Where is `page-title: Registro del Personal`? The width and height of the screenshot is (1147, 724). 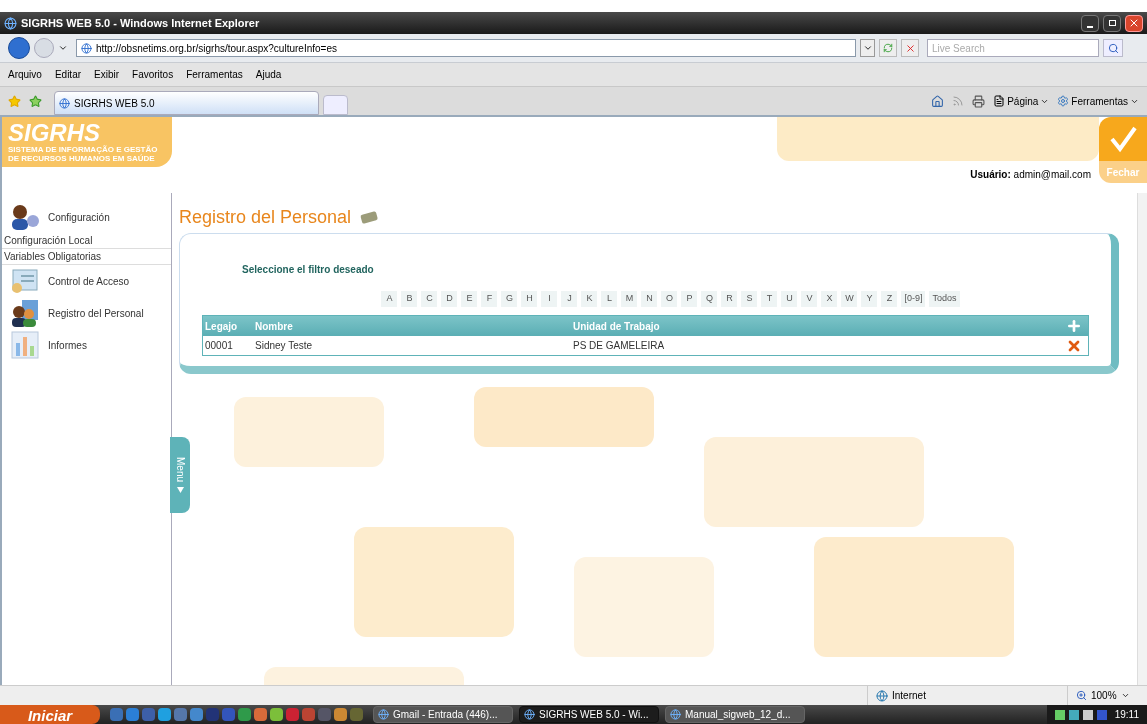
page-title: Registro del Personal is located at coordinates (265, 217).